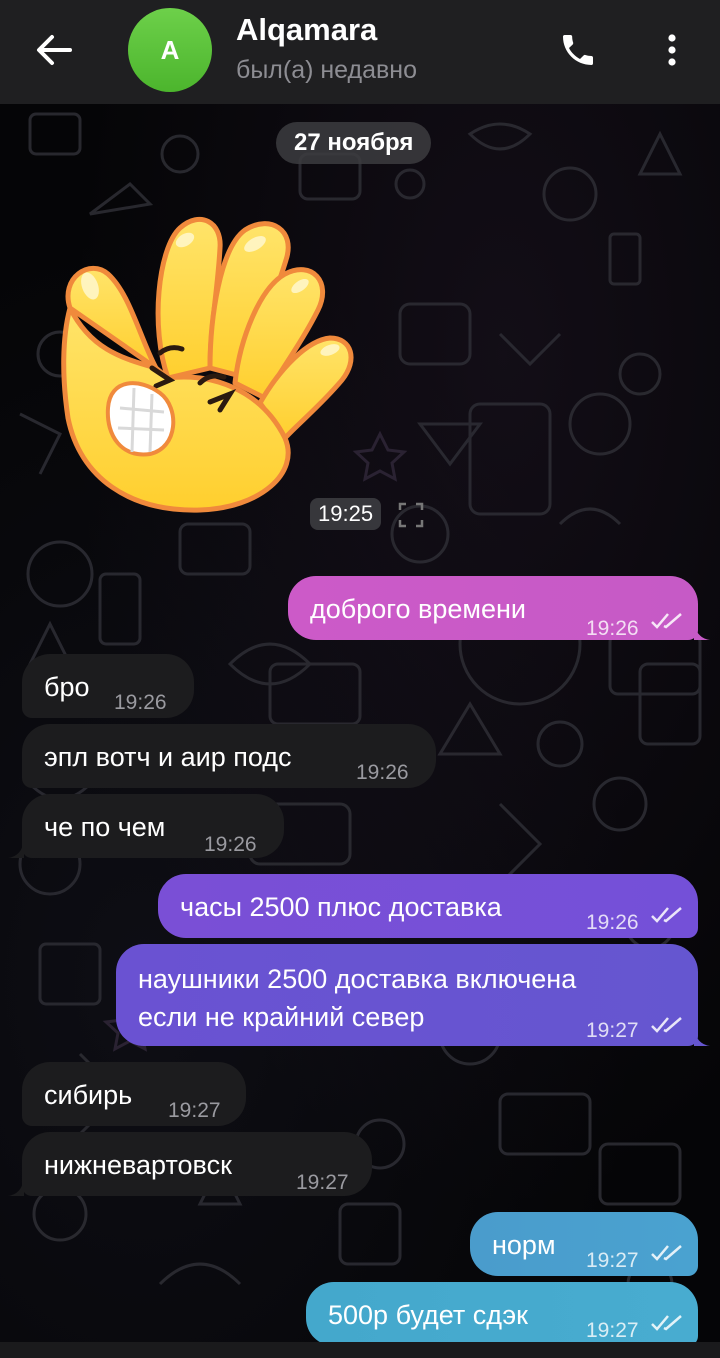 Image resolution: width=720 pixels, height=1358 pixels. I want to click on back-button, so click(54, 50).